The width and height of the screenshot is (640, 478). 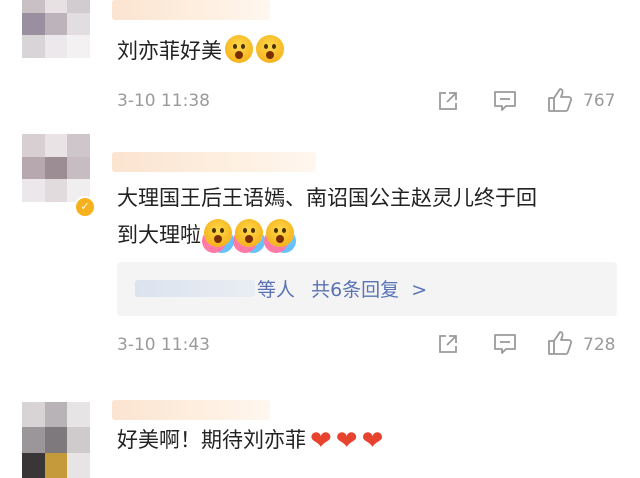 I want to click on comment-text: 刘亦菲好美, so click(x=200, y=51).